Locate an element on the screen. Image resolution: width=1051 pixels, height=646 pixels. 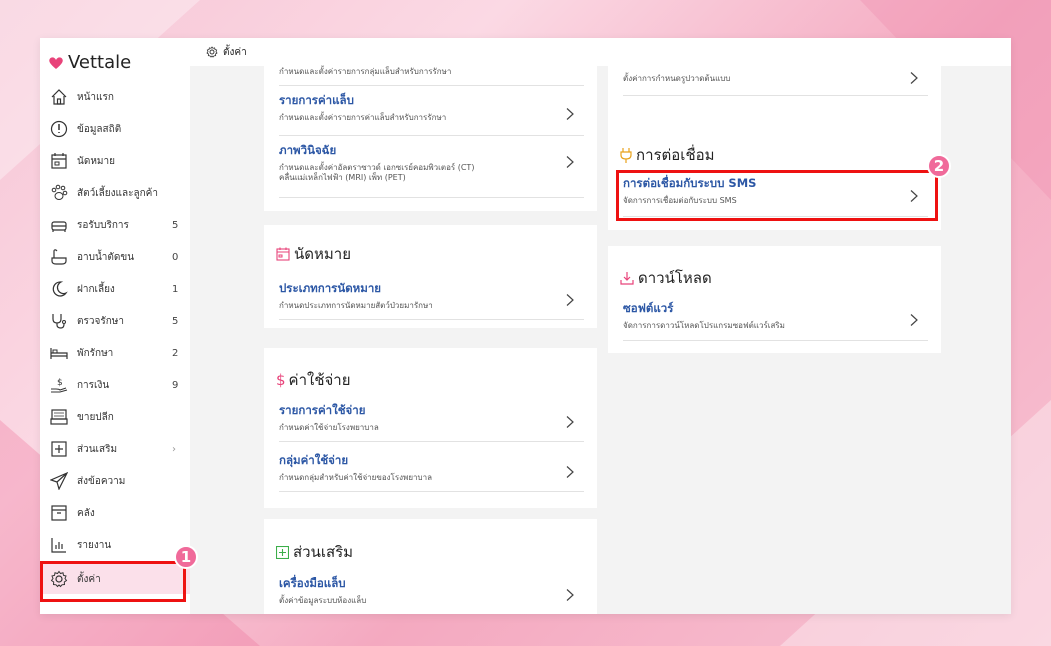
card-title: การต่อเชื่อม is located at coordinates (667, 155).